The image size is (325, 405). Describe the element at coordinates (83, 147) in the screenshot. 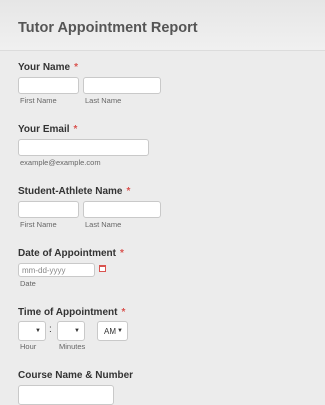

I see `email-input` at that location.